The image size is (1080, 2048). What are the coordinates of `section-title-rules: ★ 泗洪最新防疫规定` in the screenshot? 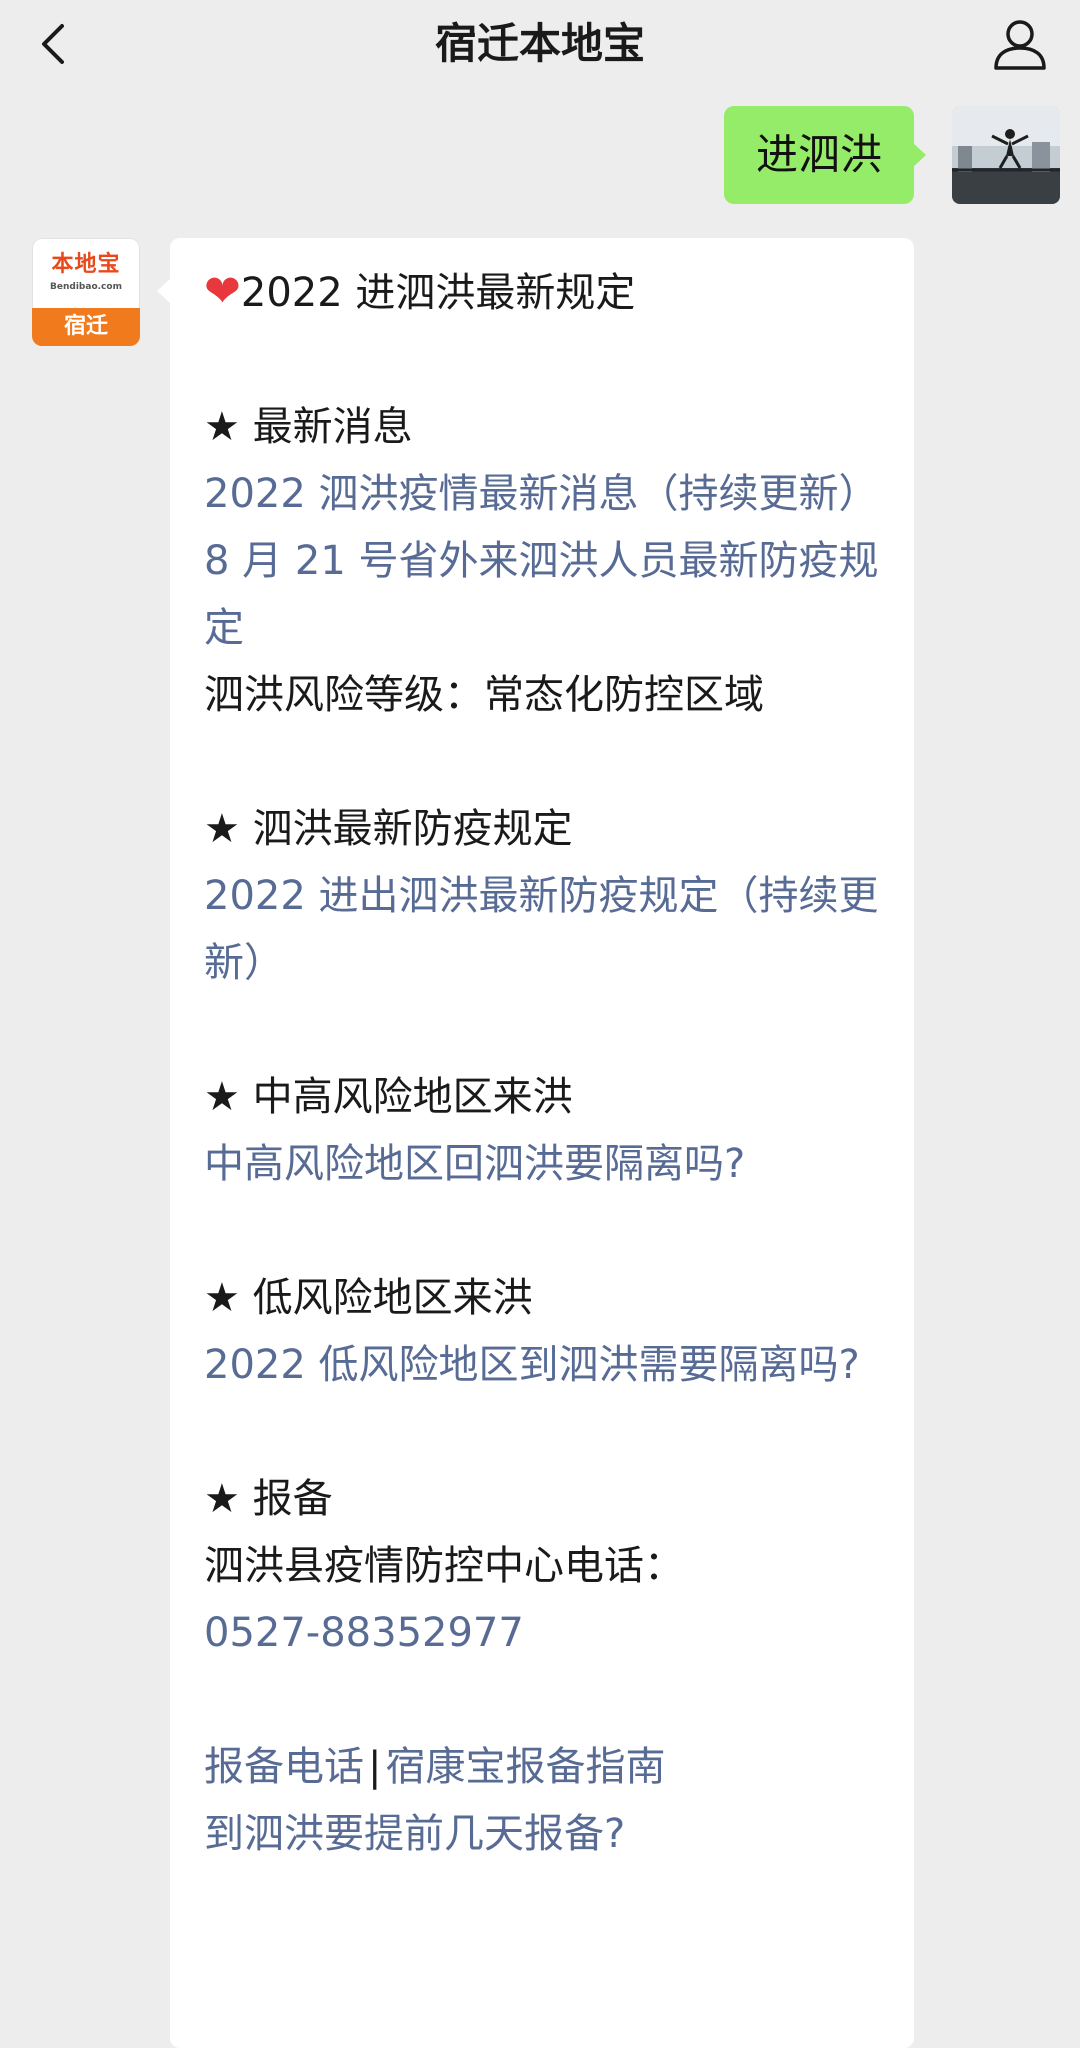 It's located at (388, 829).